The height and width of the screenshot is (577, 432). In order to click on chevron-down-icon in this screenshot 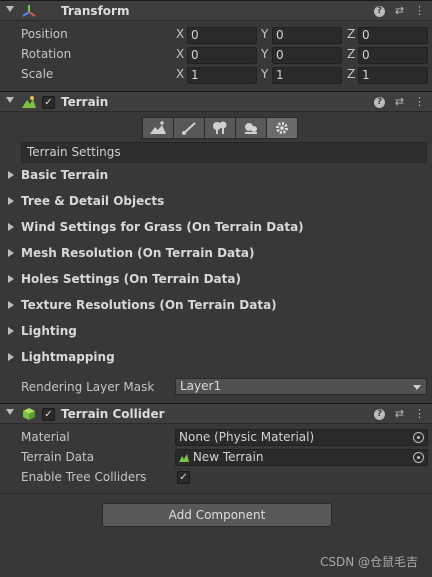, I will do `click(417, 387)`.